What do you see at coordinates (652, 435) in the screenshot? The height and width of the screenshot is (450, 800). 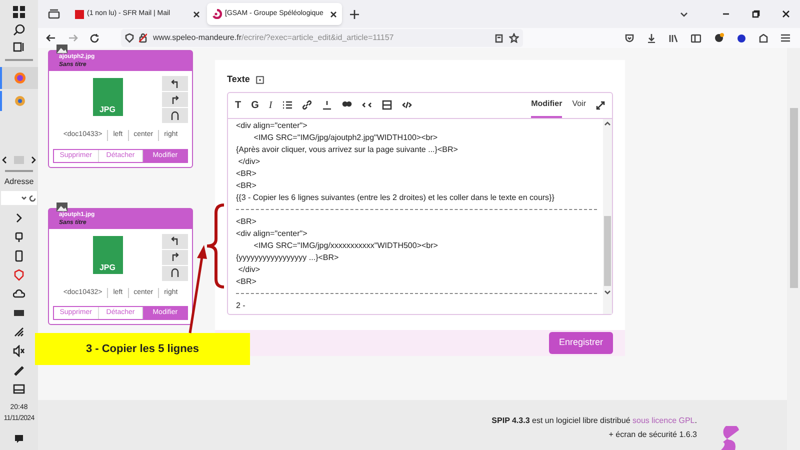 I see `security-version-text: + écran de sécurité 1.6.3` at bounding box center [652, 435].